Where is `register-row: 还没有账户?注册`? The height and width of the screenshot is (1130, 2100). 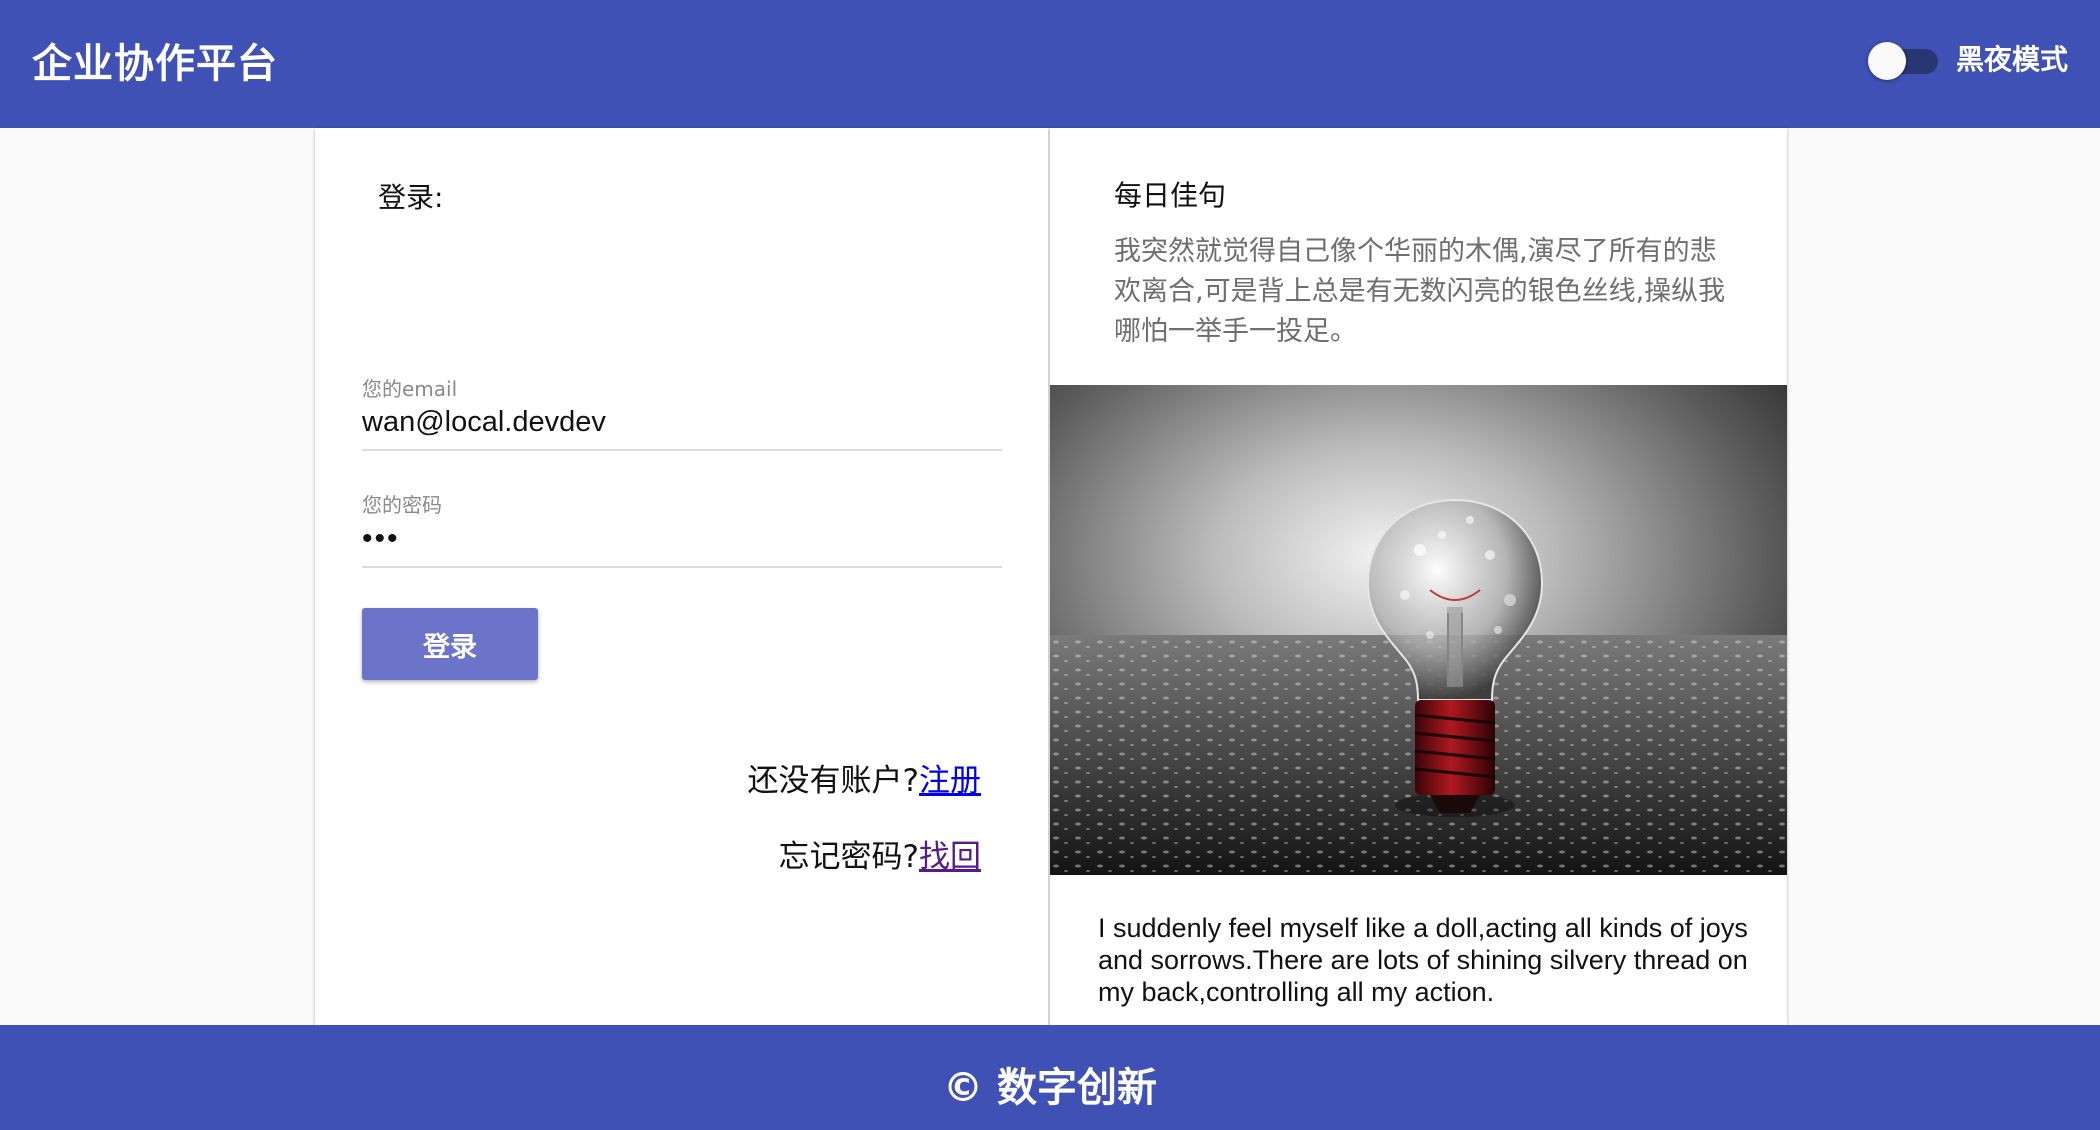
register-row: 还没有账户?注册 is located at coordinates (864, 781).